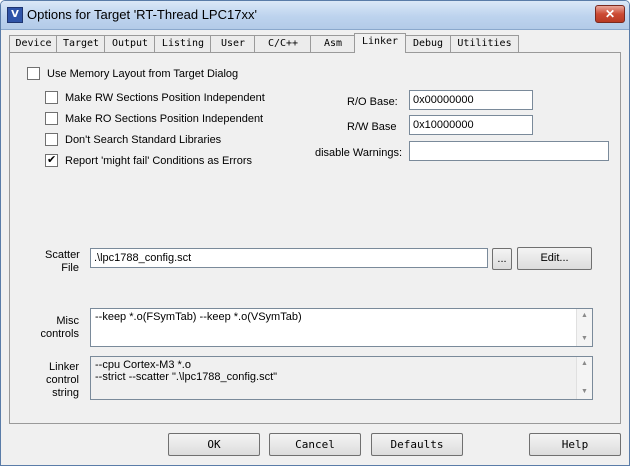 The image size is (630, 466). What do you see at coordinates (584, 378) in the screenshot?
I see `linker-control-scrollbar: ▲ ▼` at bounding box center [584, 378].